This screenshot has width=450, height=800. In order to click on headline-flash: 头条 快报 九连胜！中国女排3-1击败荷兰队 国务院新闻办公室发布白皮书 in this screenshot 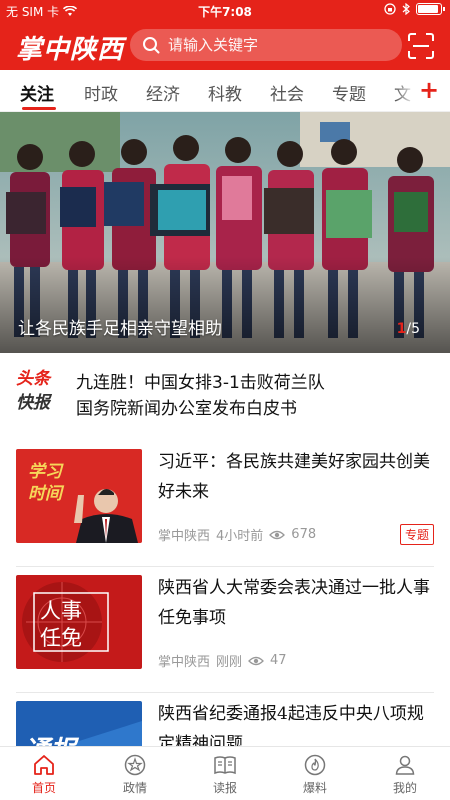, I will do `click(225, 393)`.